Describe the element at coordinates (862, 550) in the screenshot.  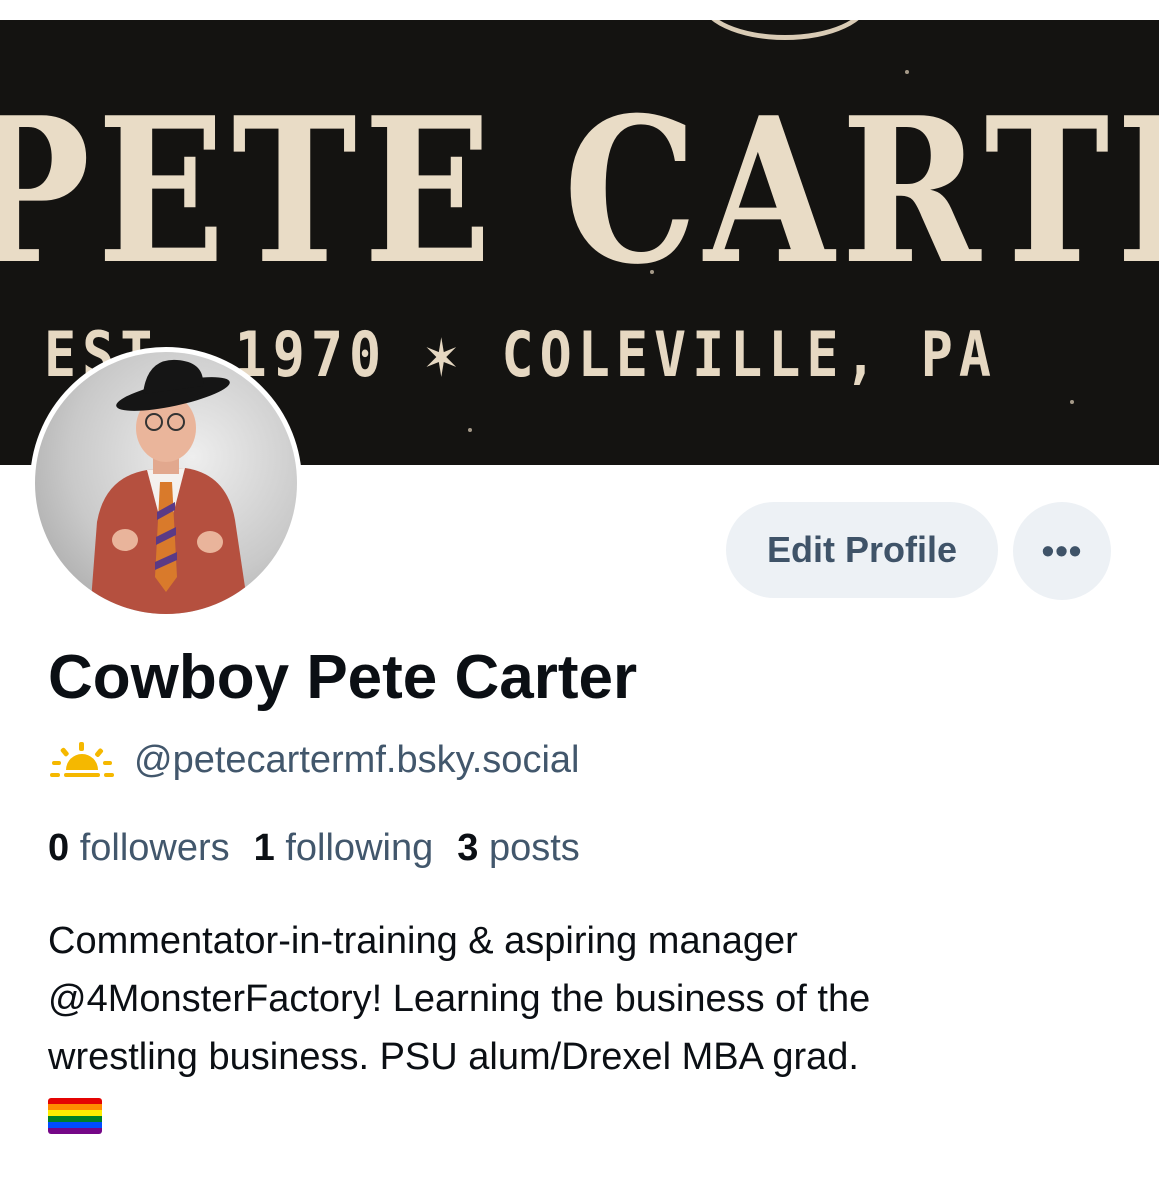
I see `edit-profile-button: Edit Profile` at that location.